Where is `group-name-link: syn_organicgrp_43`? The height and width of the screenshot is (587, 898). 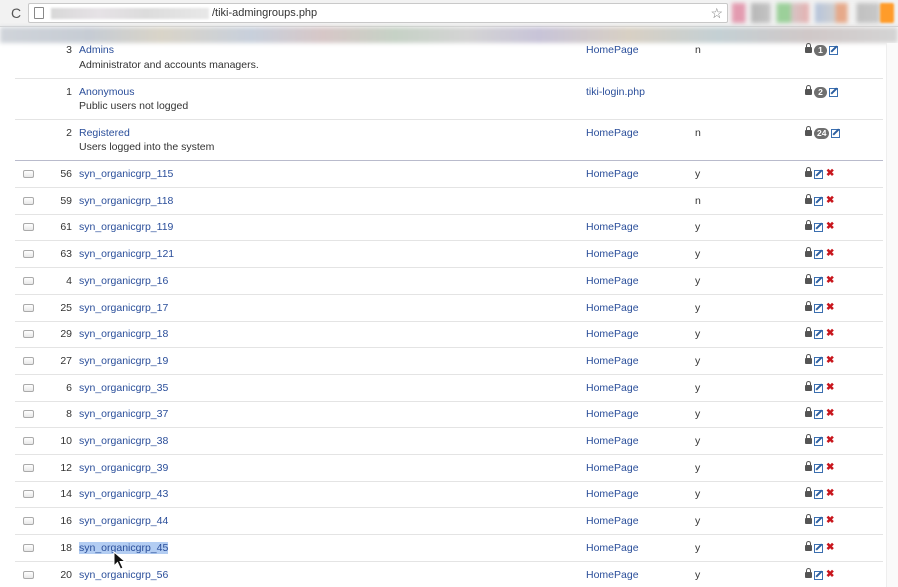
group-name-link: syn_organicgrp_43 is located at coordinates (123, 494).